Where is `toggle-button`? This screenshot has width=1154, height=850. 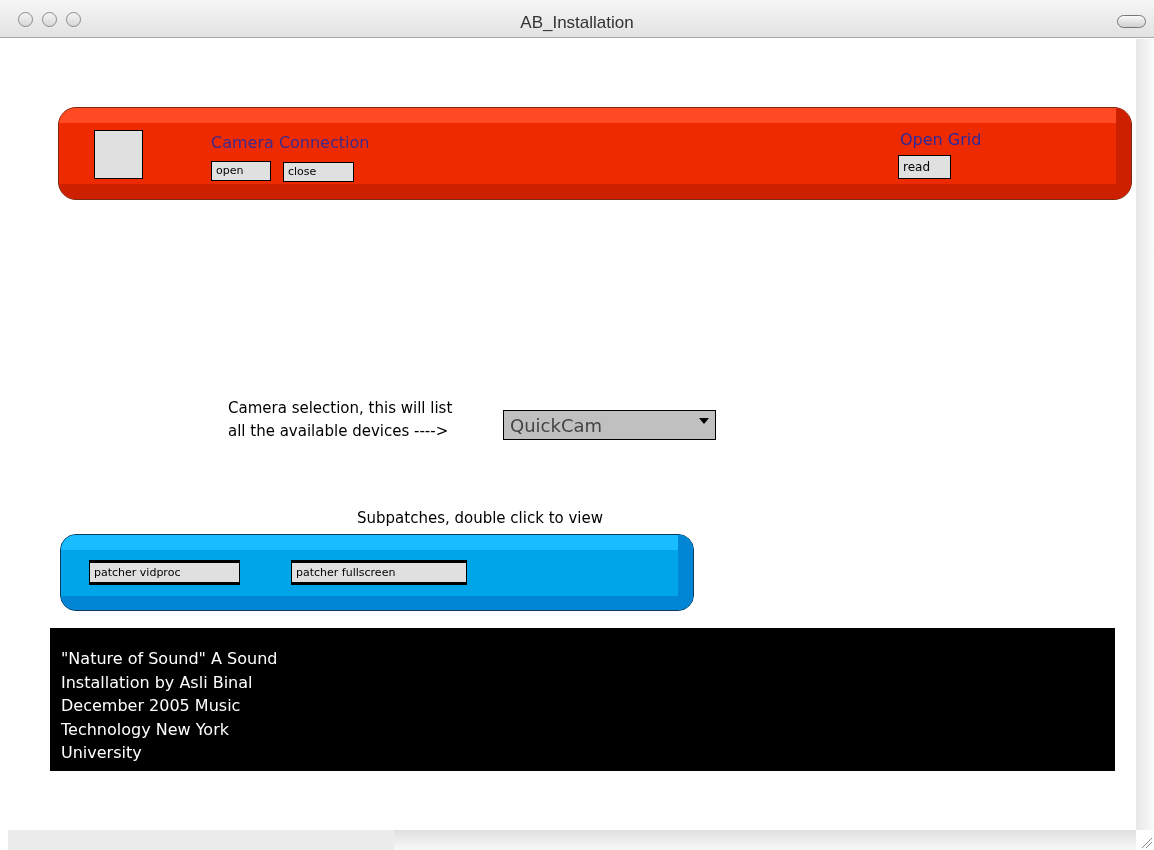 toggle-button is located at coordinates (118, 154).